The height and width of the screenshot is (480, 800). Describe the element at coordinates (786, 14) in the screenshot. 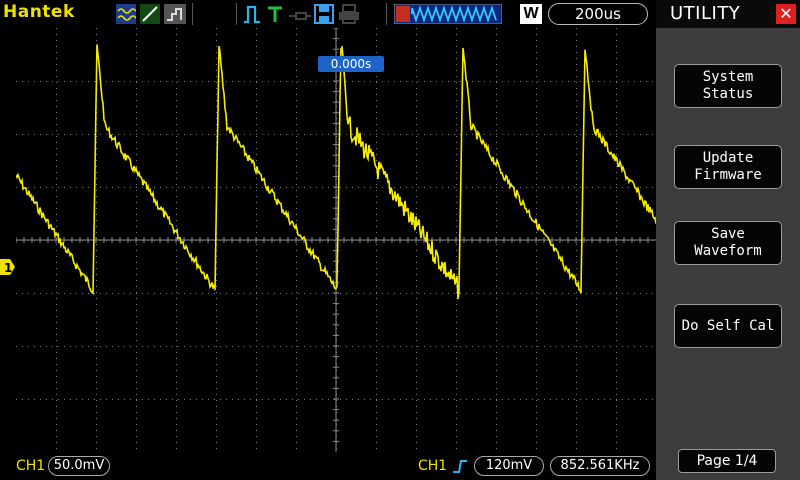

I see `close-icon: ✕` at that location.